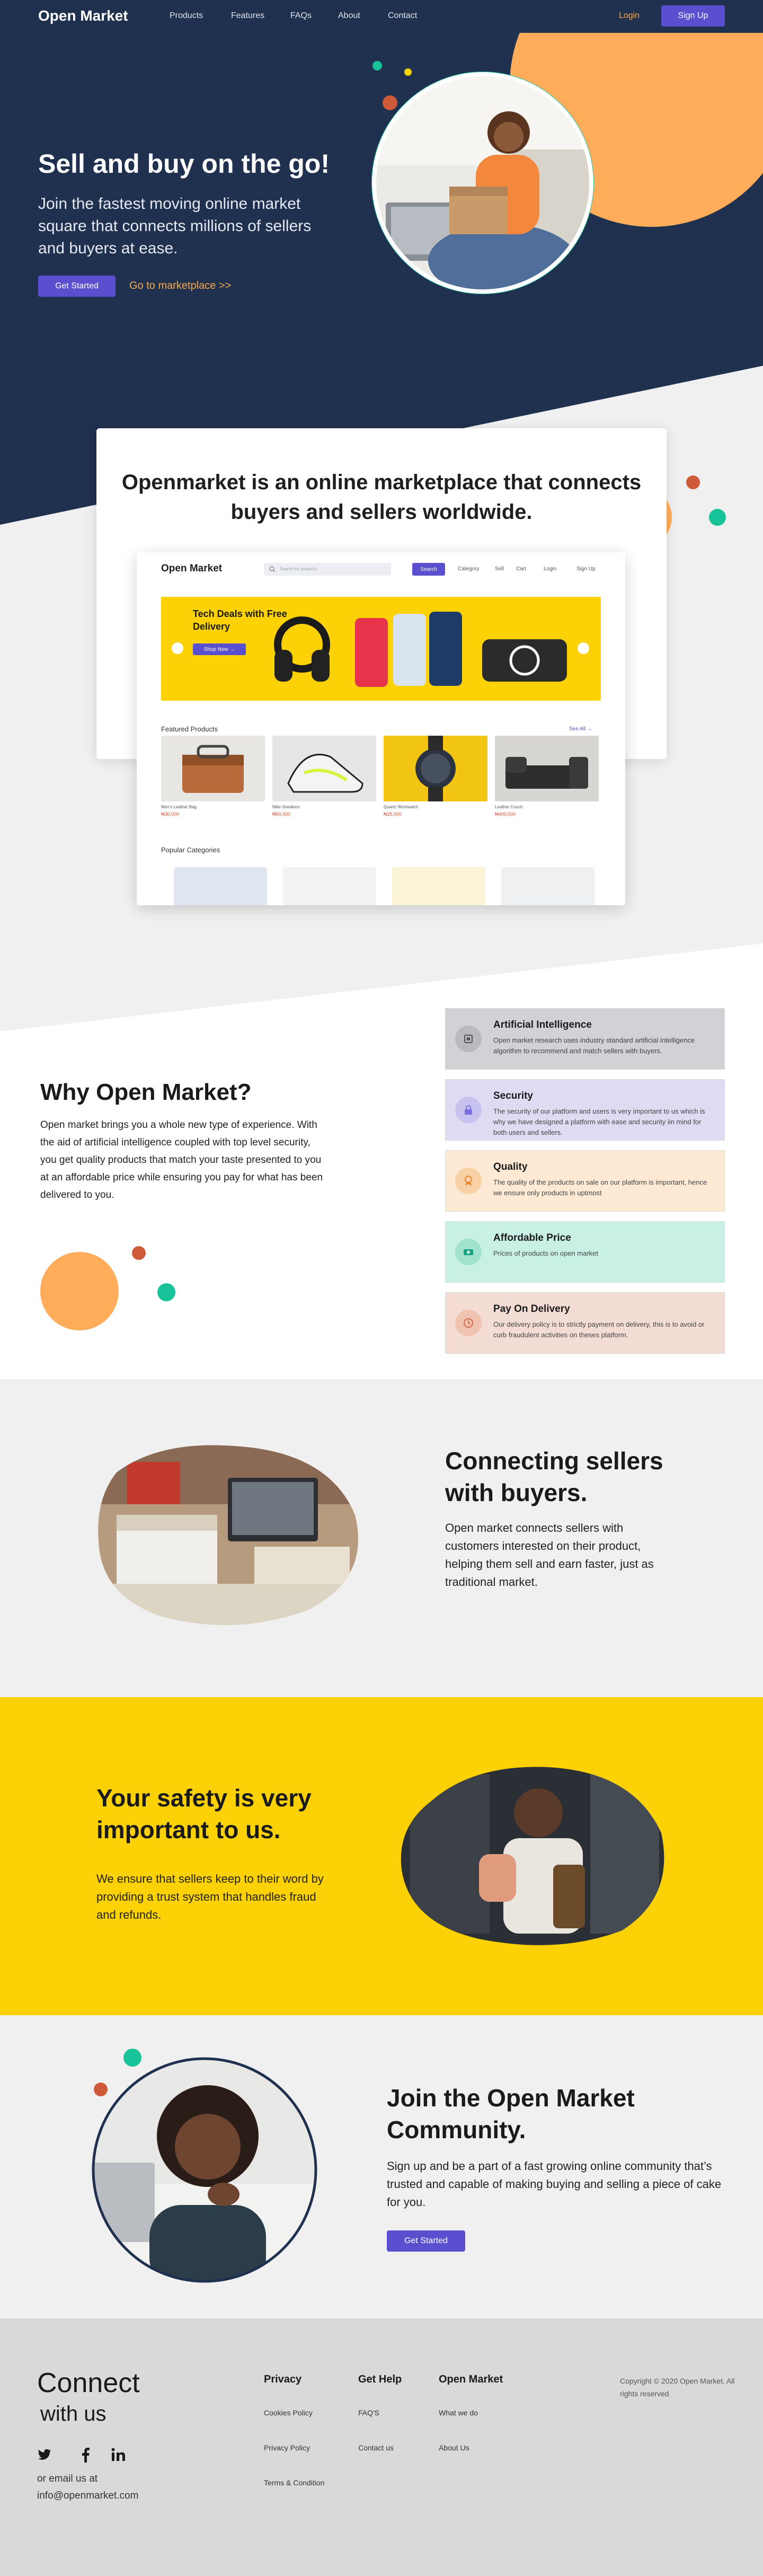 This screenshot has width=763, height=2576. What do you see at coordinates (532, 1237) in the screenshot?
I see `feature-title: Affordable Price` at bounding box center [532, 1237].